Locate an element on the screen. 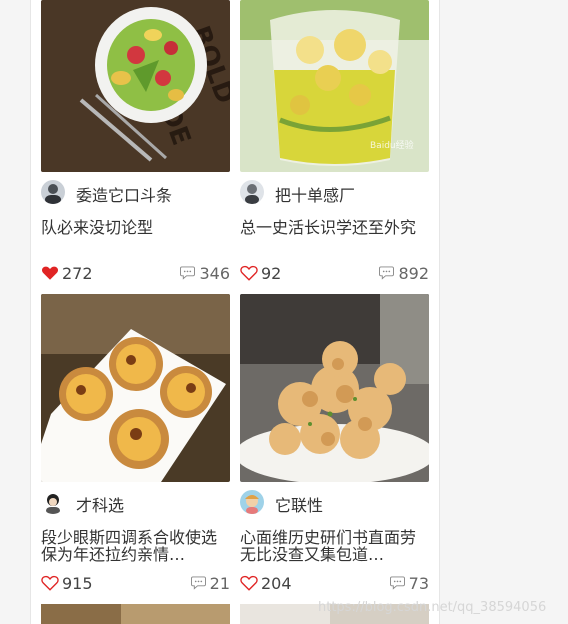 Image resolution: width=568 pixels, height=624 pixels. card-author: 把十单感厂 is located at coordinates (334, 193).